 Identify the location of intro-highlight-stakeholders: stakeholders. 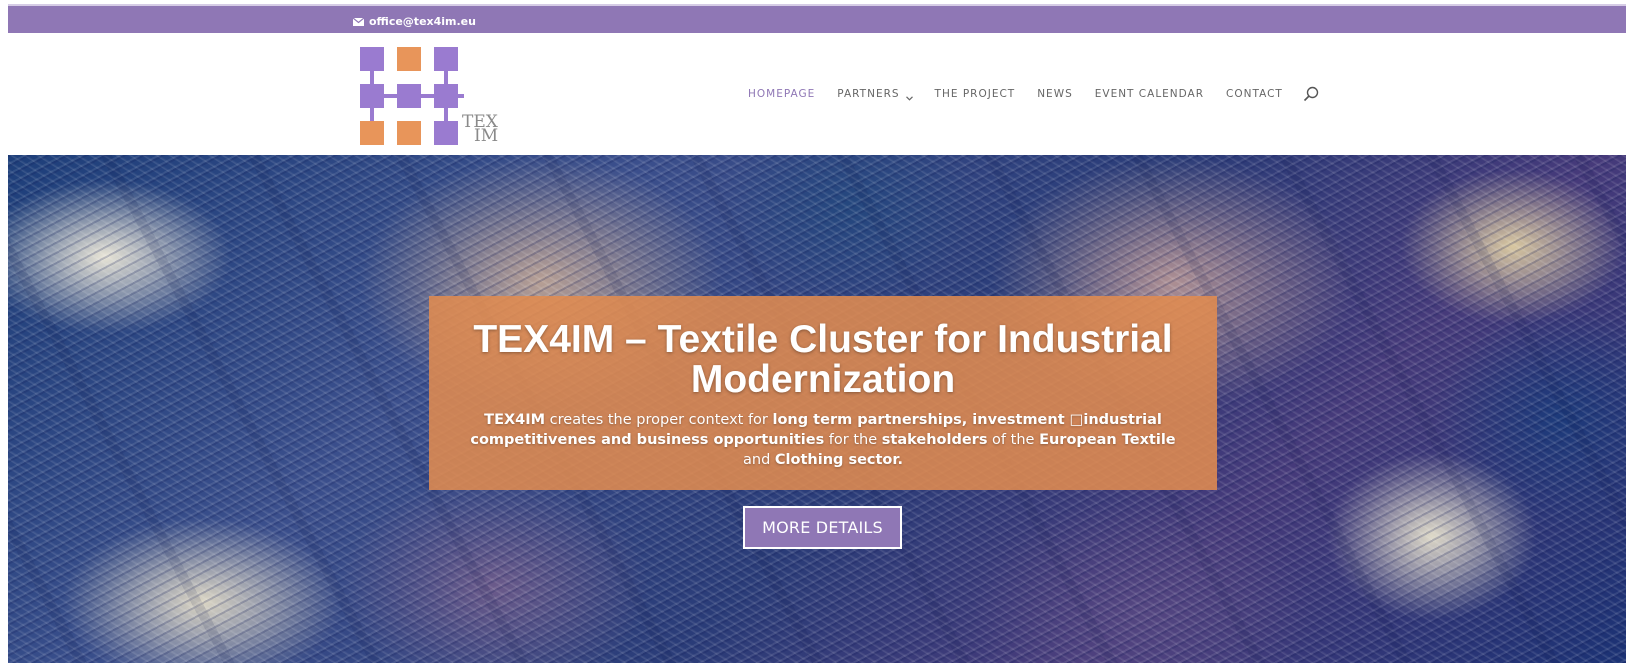
(934, 440).